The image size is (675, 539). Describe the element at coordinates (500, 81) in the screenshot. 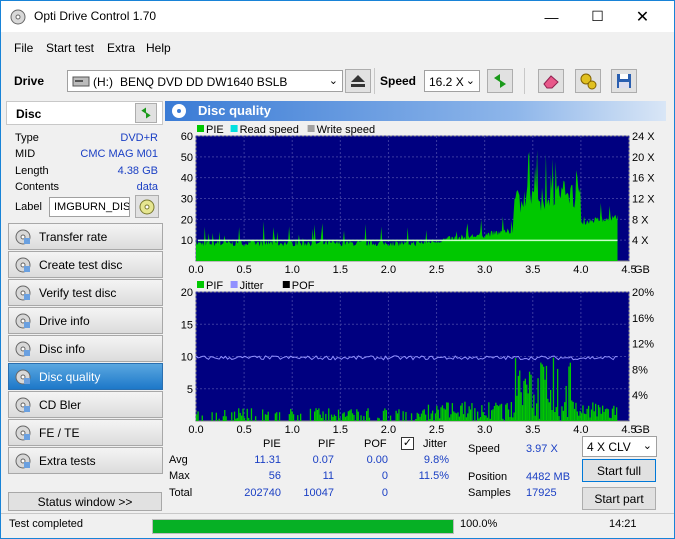

I see `refresh-speed-button` at that location.